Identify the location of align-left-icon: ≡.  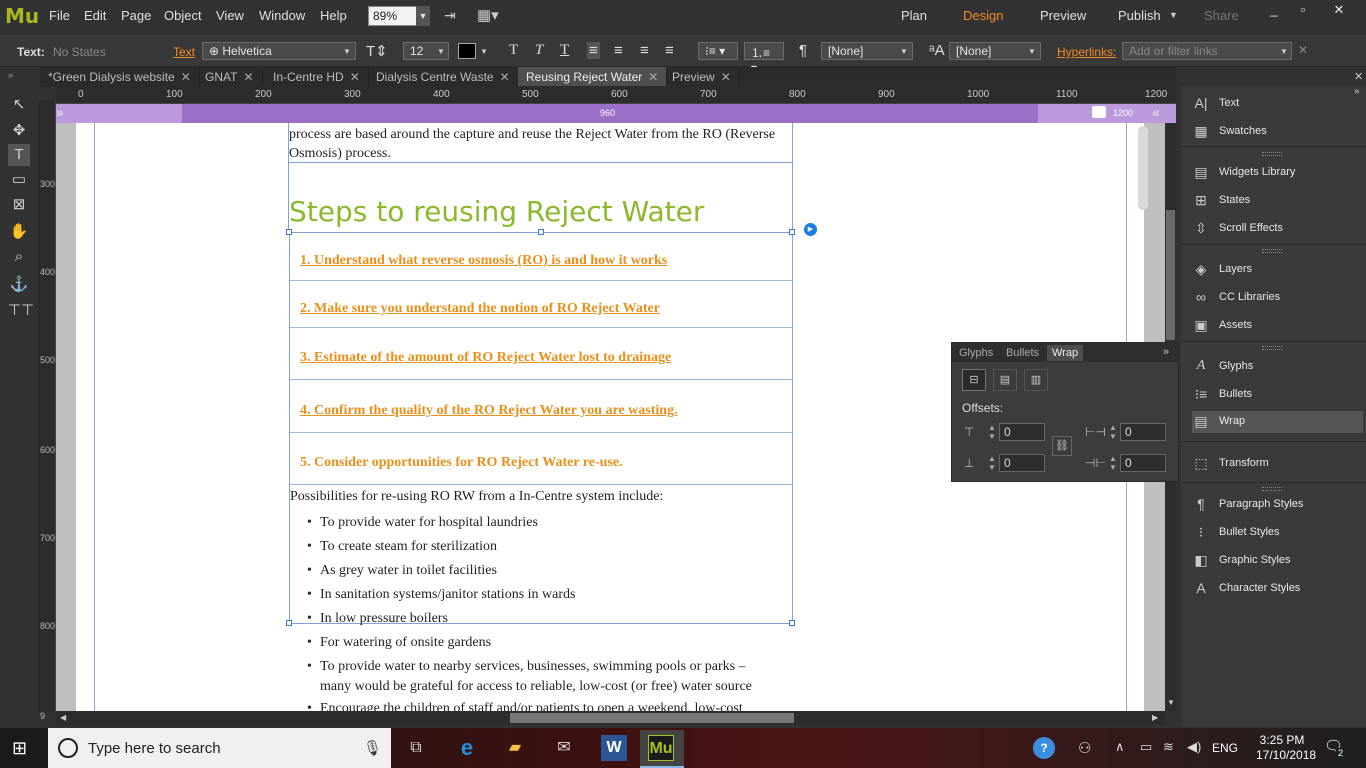
(593, 50).